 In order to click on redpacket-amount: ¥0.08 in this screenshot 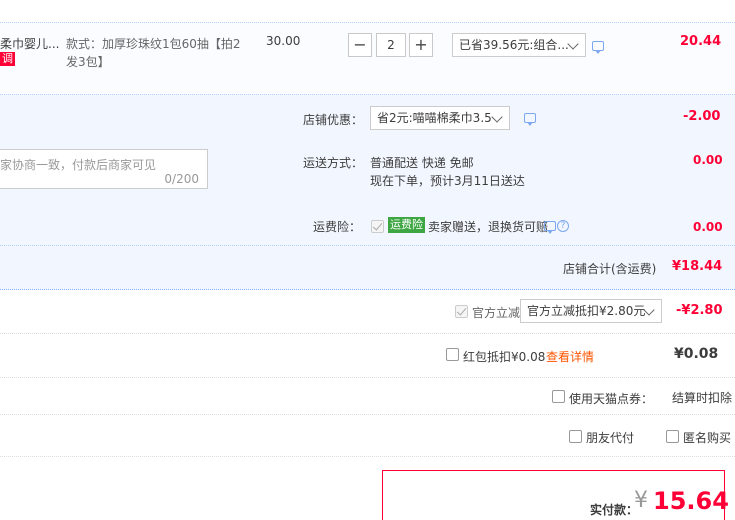, I will do `click(696, 354)`.